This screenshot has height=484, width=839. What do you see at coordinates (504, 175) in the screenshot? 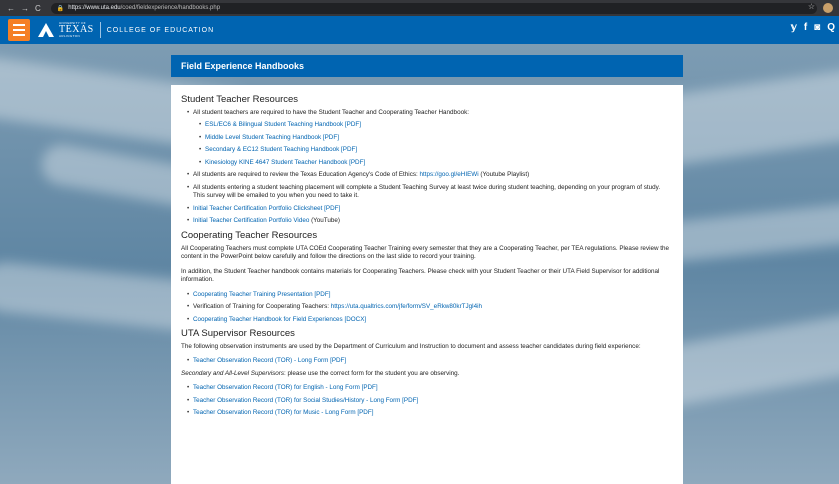
I see `ethics-suffix: (Youtube Playlist)` at bounding box center [504, 175].